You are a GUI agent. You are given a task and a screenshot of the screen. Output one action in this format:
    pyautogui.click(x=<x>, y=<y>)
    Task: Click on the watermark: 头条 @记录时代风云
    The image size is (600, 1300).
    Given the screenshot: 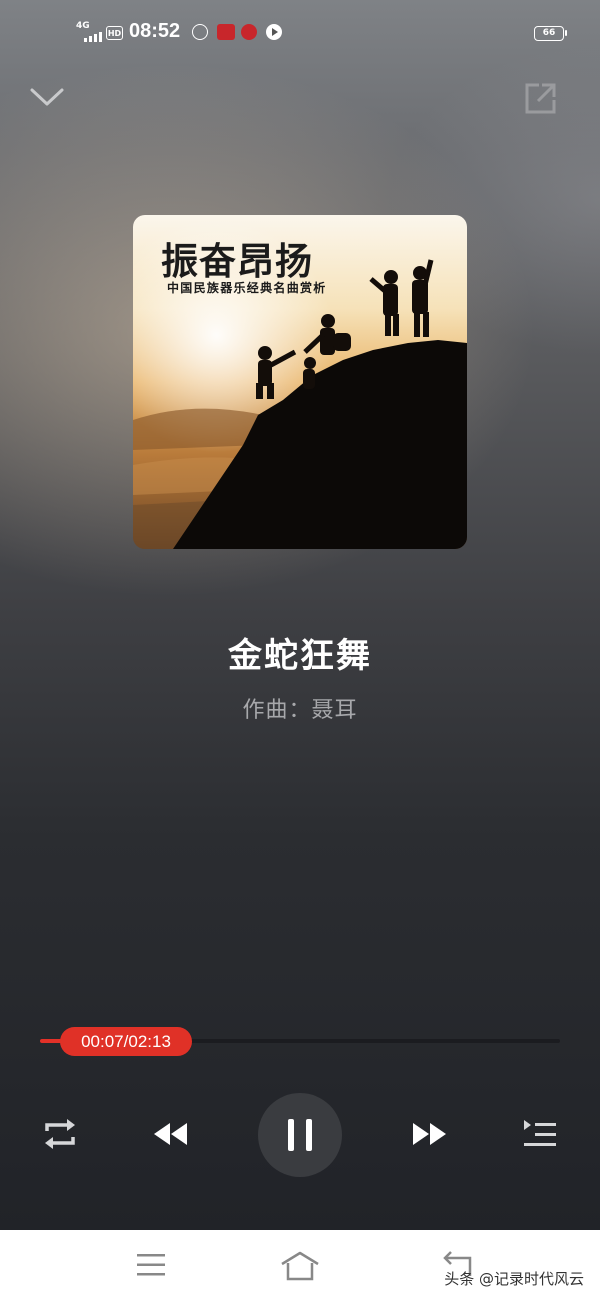 What is the action you would take?
    pyautogui.click(x=514, y=1279)
    